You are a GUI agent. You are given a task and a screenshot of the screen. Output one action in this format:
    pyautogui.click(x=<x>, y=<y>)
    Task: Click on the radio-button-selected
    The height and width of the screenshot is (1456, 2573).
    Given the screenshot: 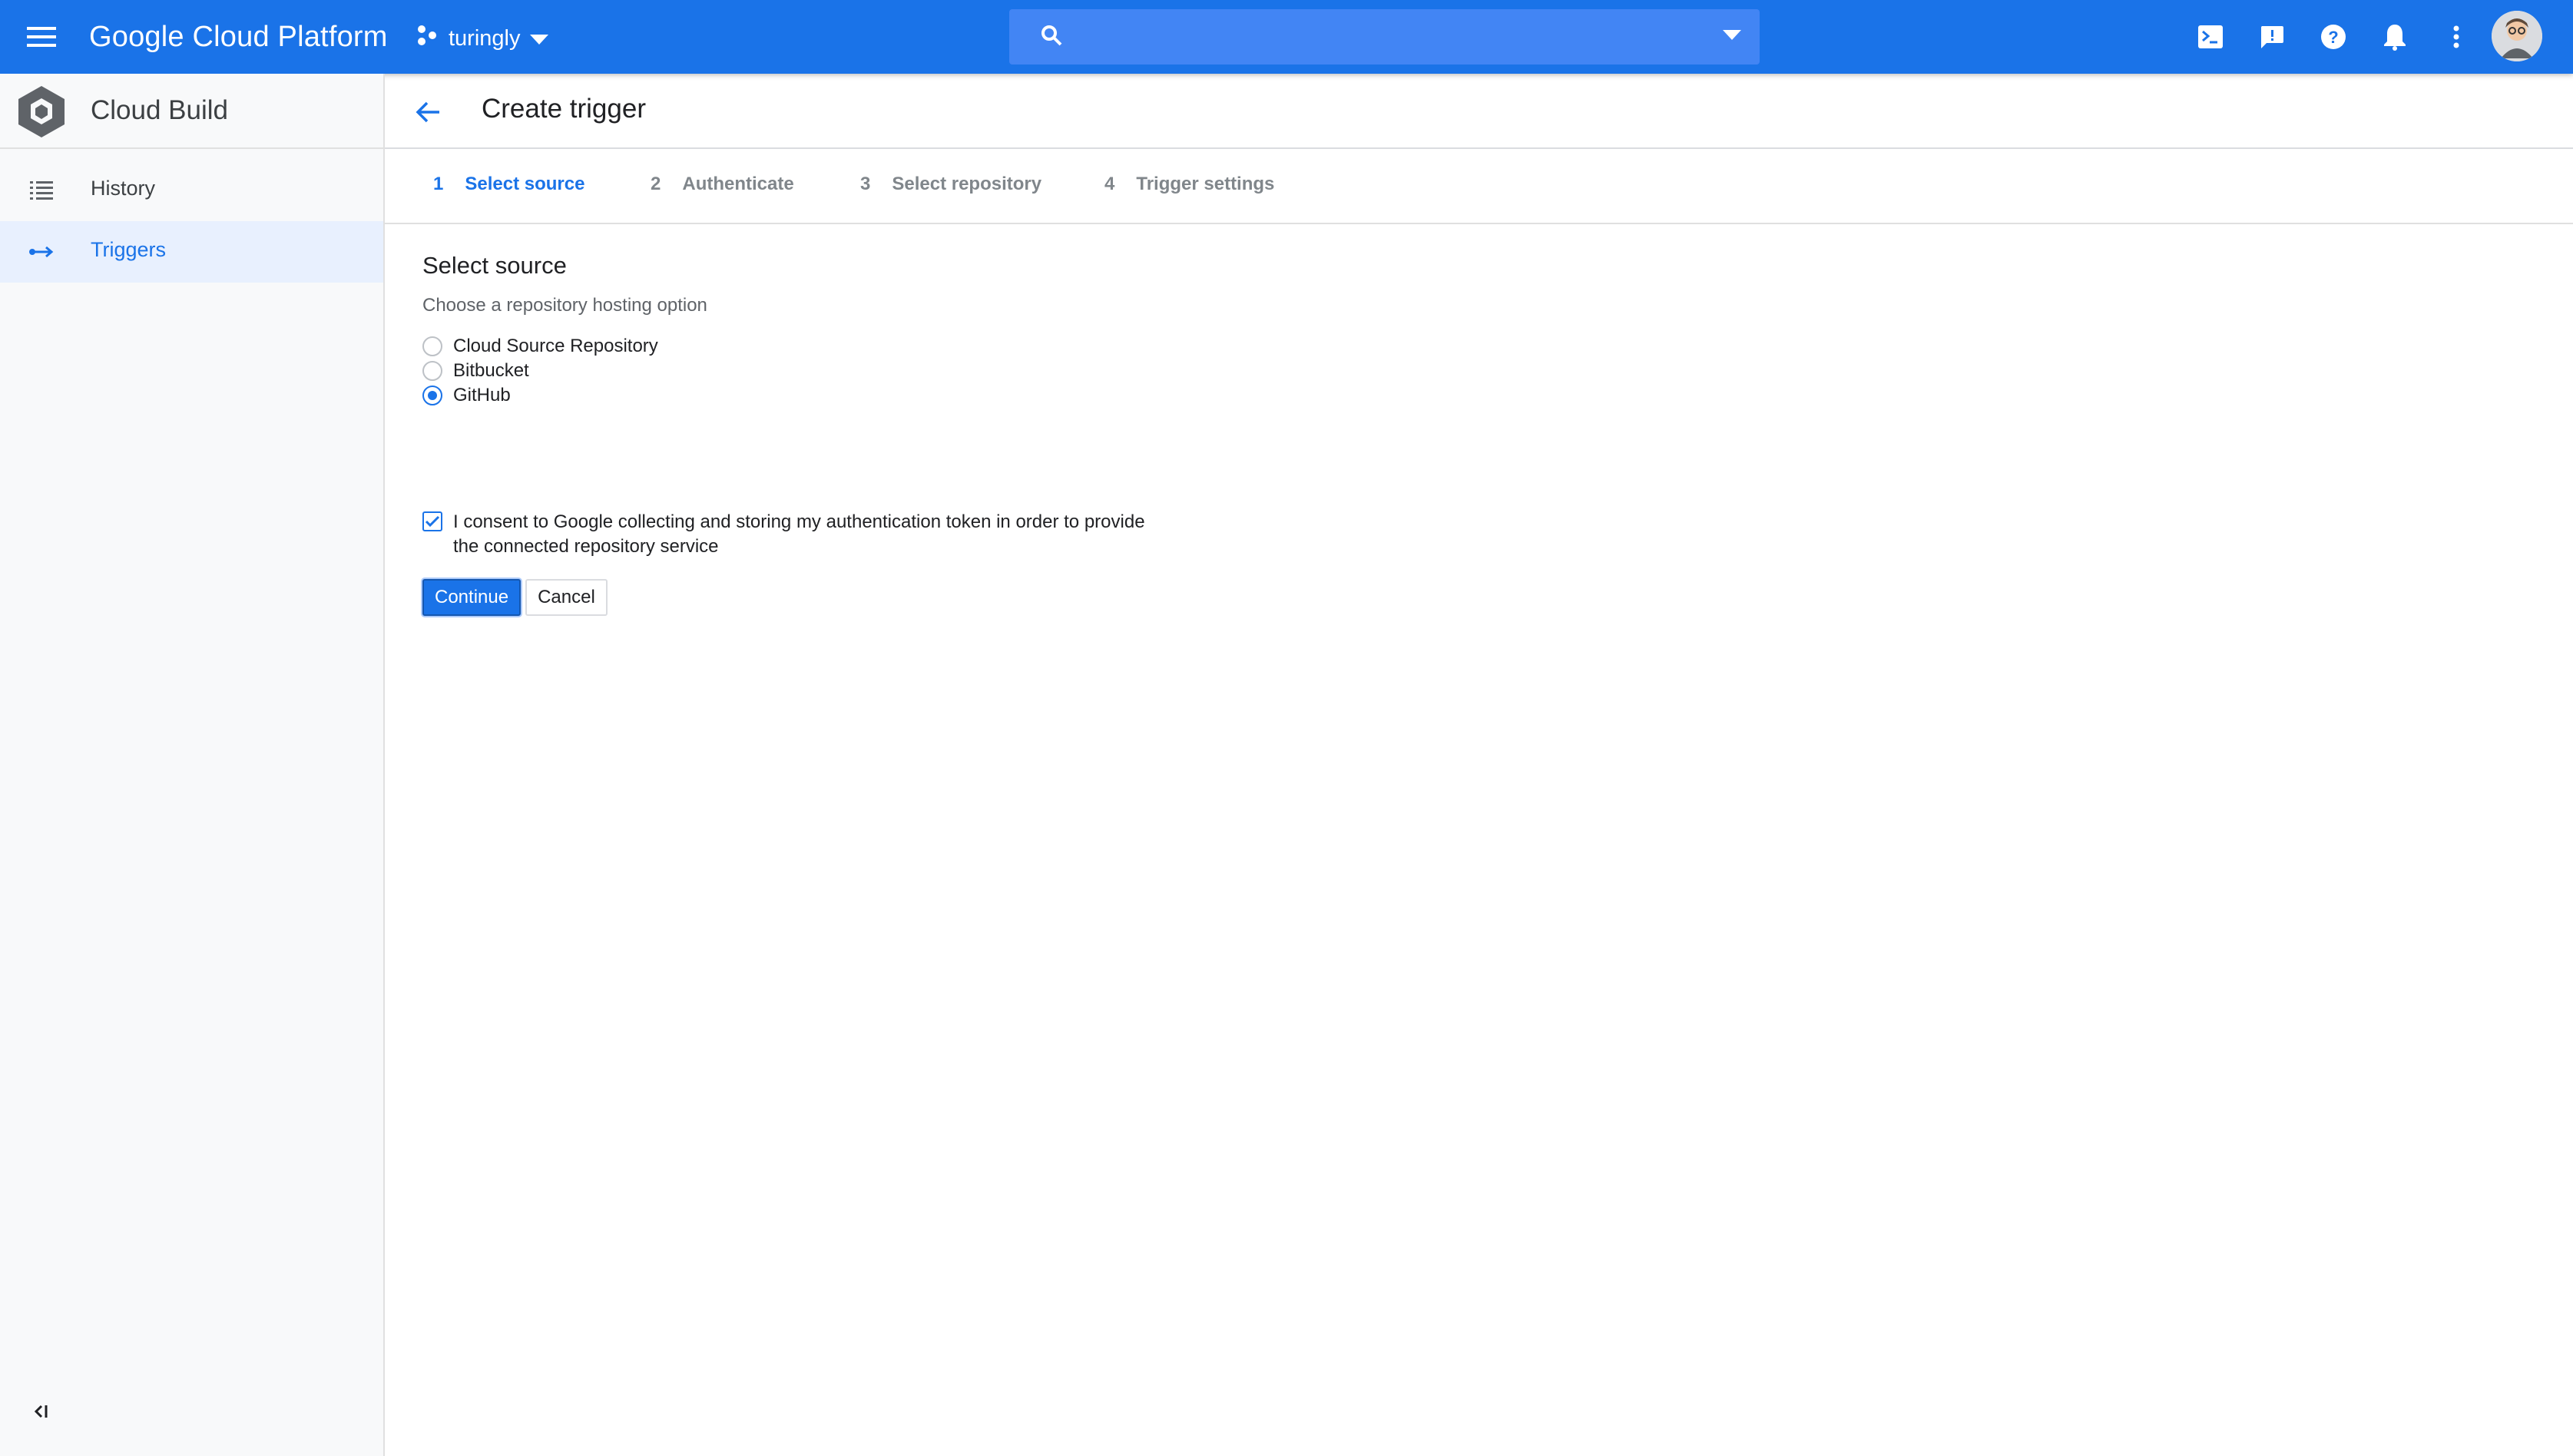 What is the action you would take?
    pyautogui.click(x=432, y=395)
    